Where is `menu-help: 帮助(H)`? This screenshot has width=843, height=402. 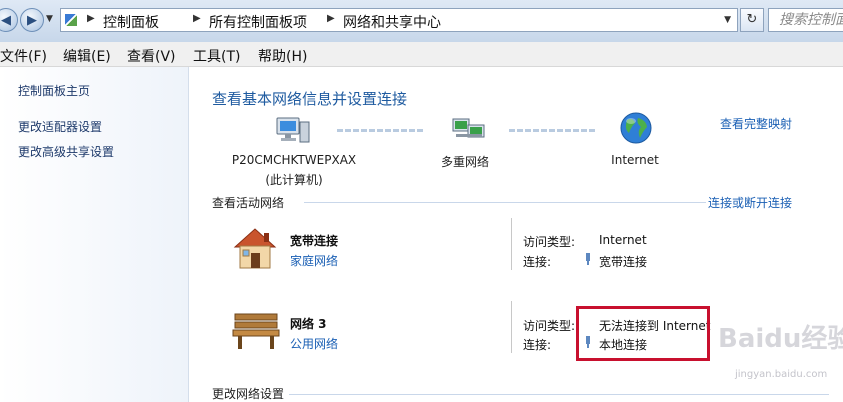 menu-help: 帮助(H) is located at coordinates (282, 56).